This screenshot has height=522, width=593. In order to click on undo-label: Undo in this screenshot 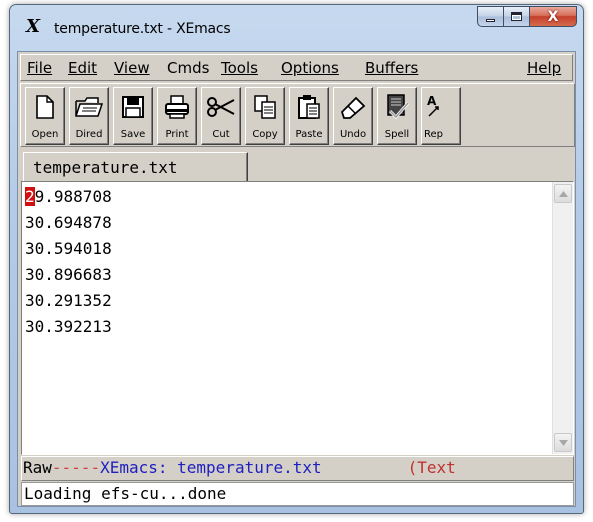, I will do `click(353, 134)`.